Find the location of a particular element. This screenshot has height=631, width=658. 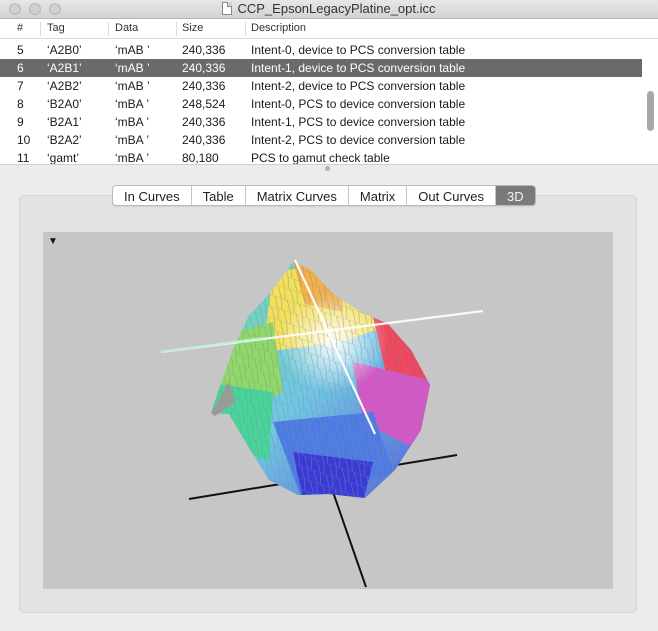

tab-table: Table is located at coordinates (219, 195).